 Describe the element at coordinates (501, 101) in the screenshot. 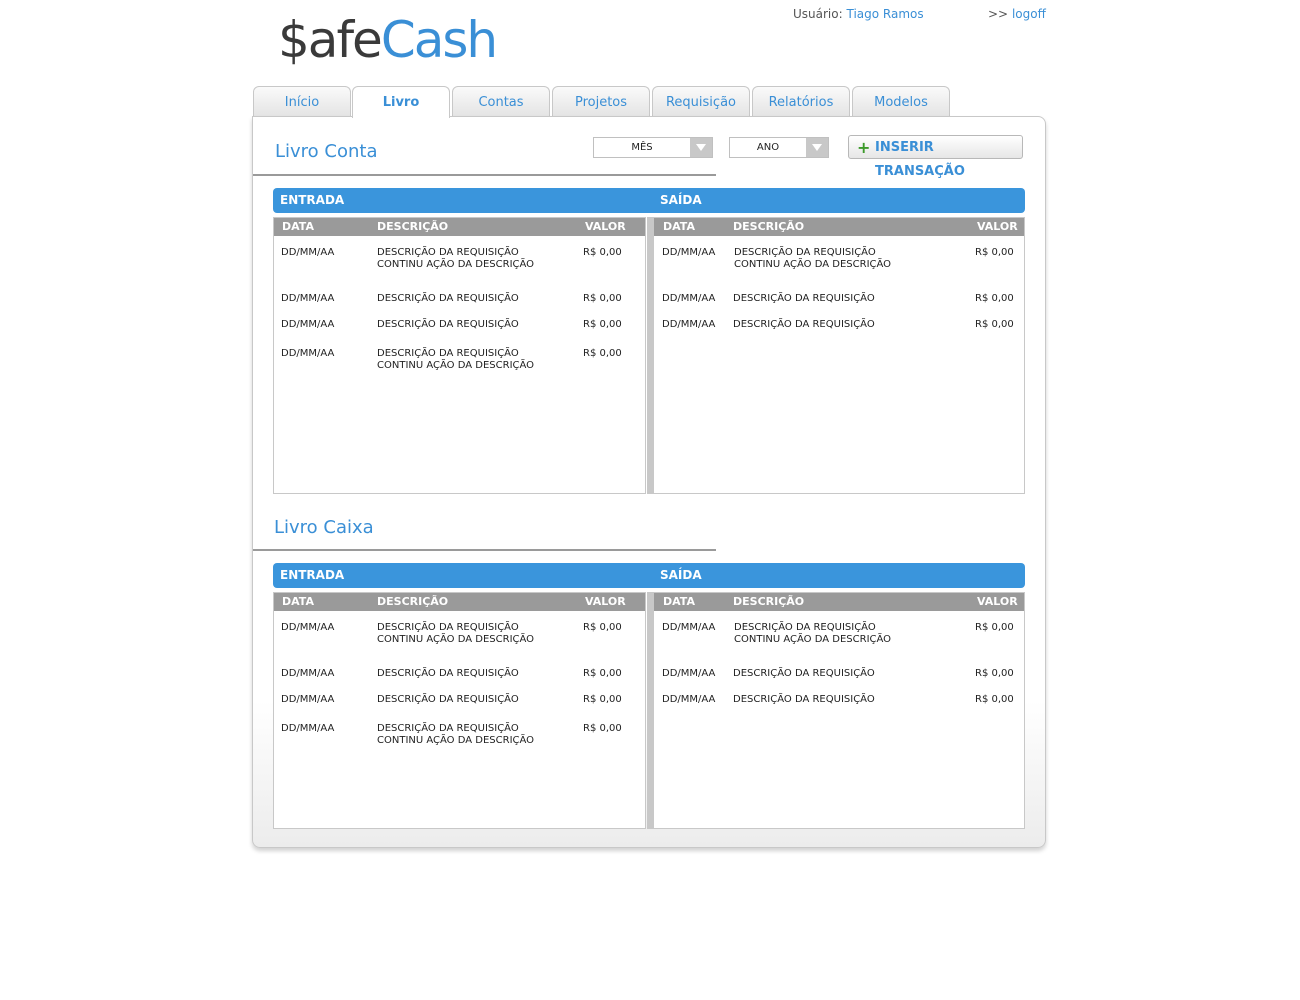

I see `tab-contas: Contas` at that location.